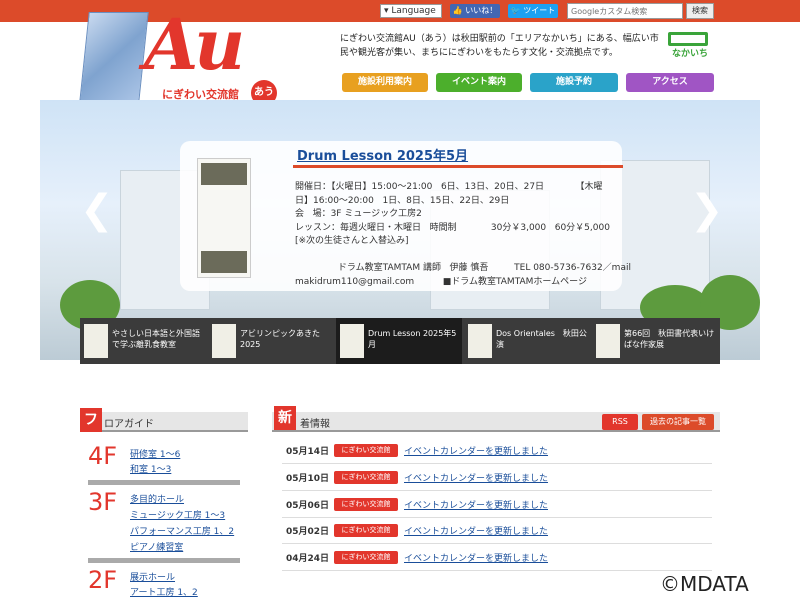 The height and width of the screenshot is (600, 800). I want to click on tweet-button: 🐦 ツイート, so click(533, 11).